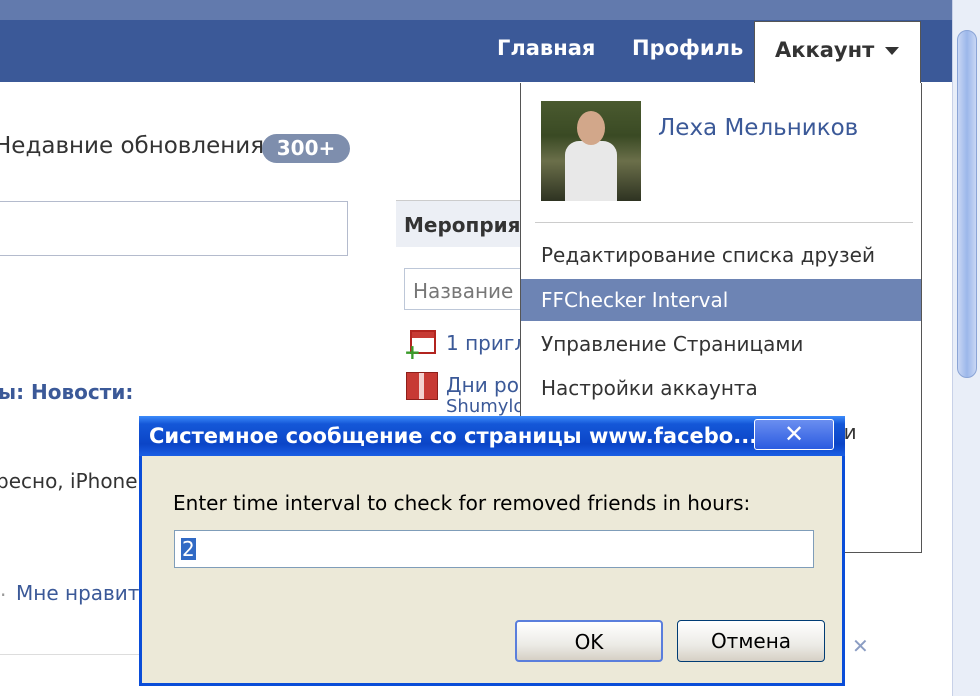 This screenshot has width=980, height=696. What do you see at coordinates (476, 42) in the screenshot?
I see `top-navigation-bar: Главная Профиль Аккаунт` at bounding box center [476, 42].